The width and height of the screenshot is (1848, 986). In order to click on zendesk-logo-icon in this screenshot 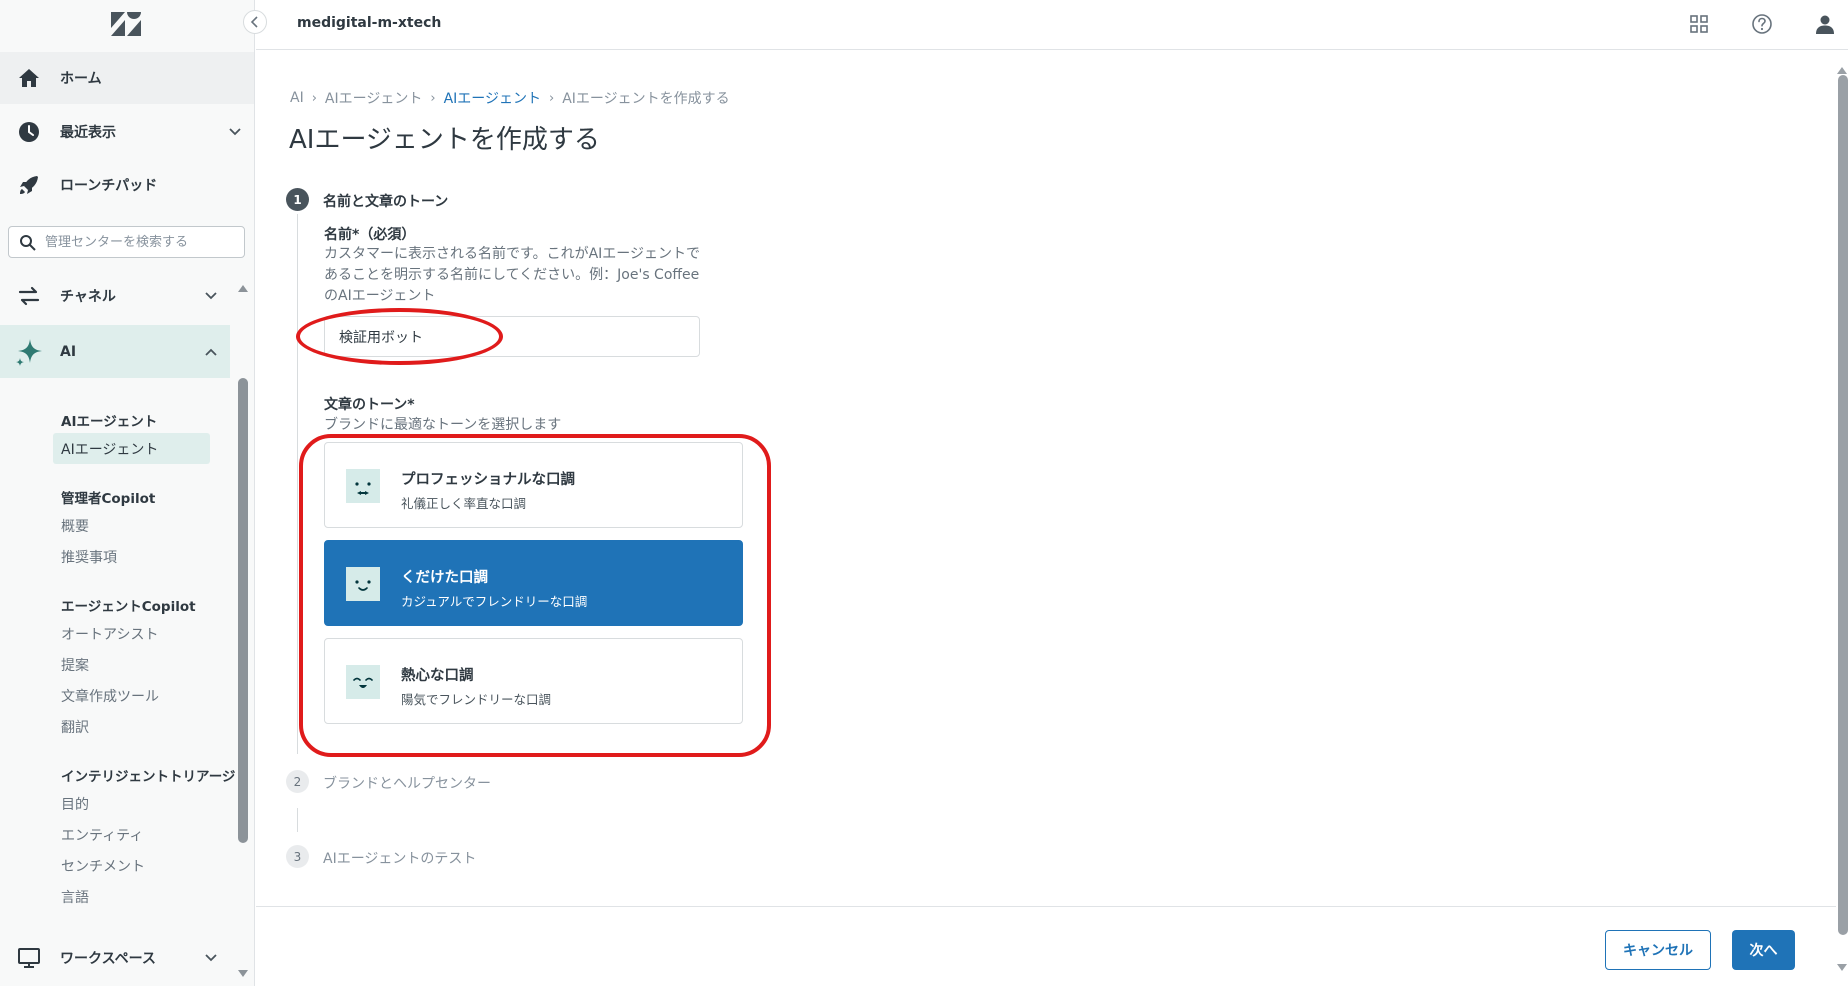, I will do `click(126, 24)`.